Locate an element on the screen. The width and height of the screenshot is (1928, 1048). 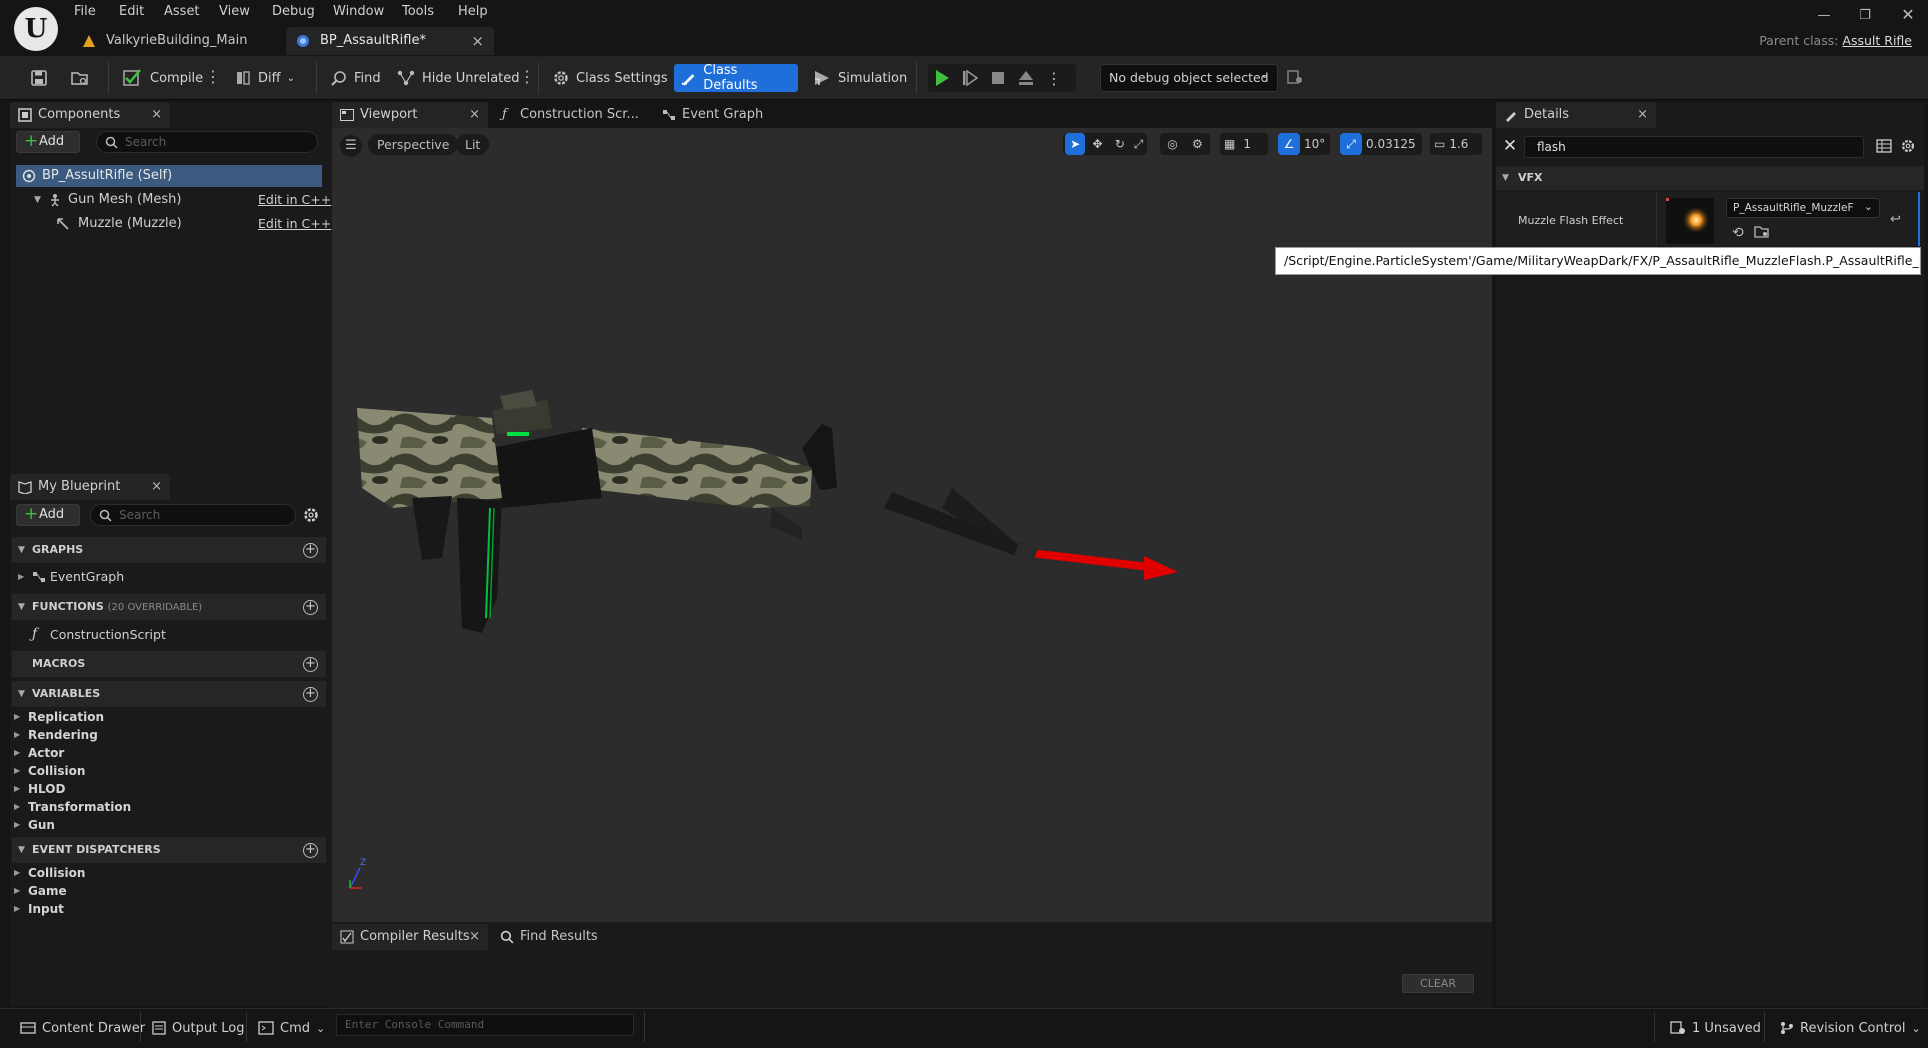
use-selected-icon: ⟲ is located at coordinates (1738, 233).